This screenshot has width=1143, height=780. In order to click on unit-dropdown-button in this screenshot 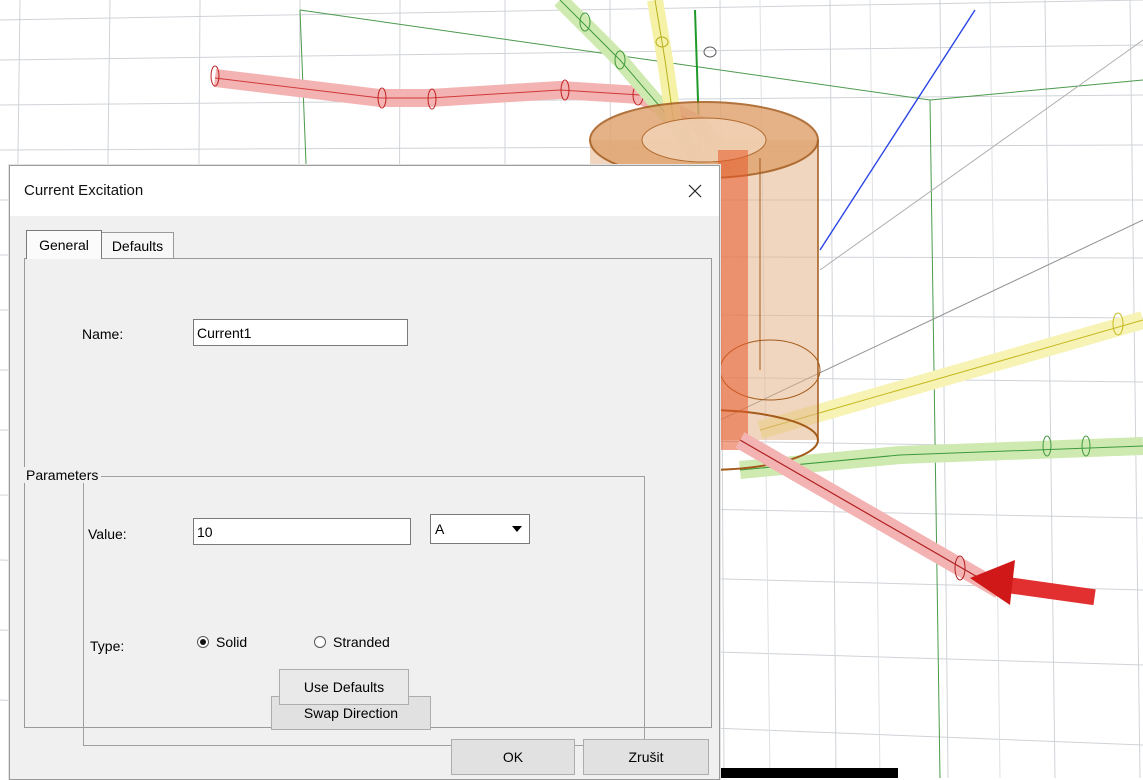, I will do `click(517, 529)`.